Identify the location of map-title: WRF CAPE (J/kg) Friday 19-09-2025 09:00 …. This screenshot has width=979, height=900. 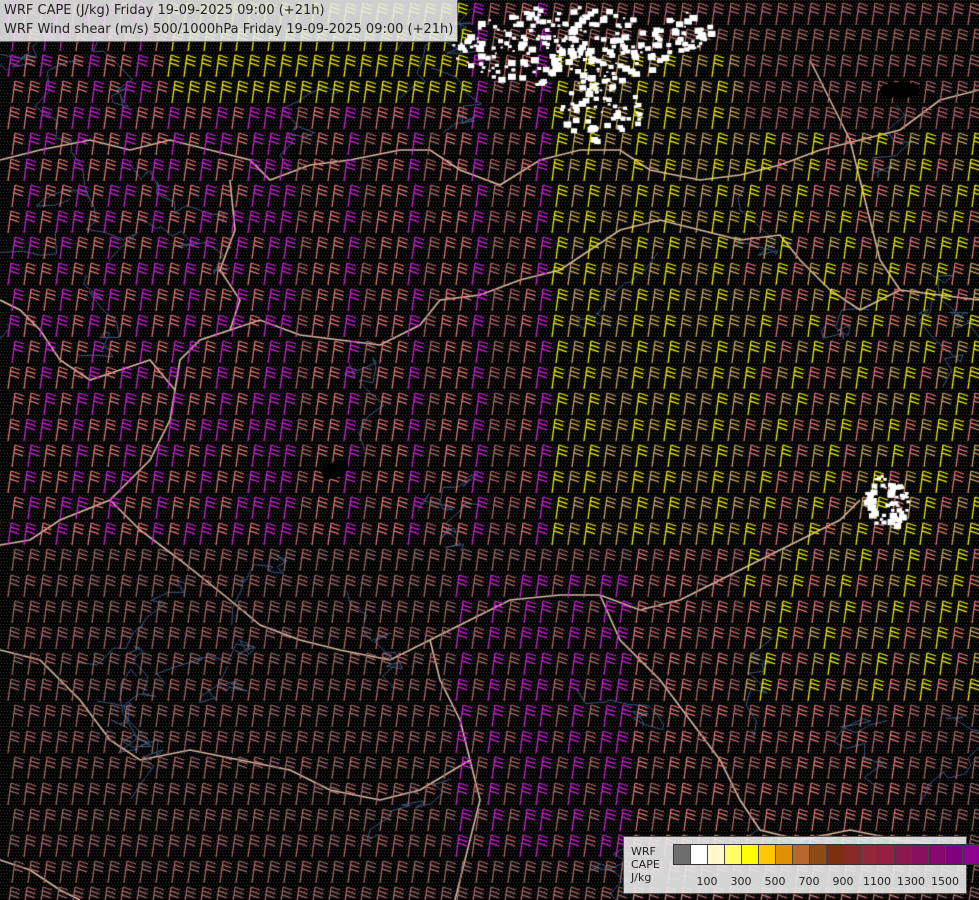
(229, 21).